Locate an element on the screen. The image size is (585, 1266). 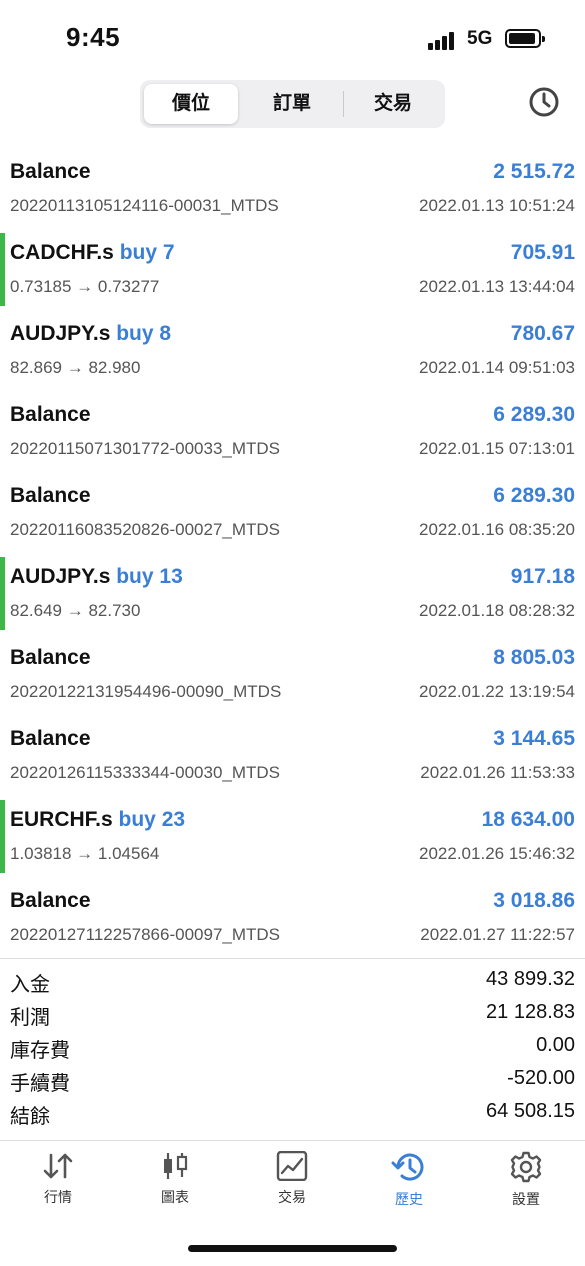
row-ticket: 20220122131954496-00090_MTDS is located at coordinates (146, 691).